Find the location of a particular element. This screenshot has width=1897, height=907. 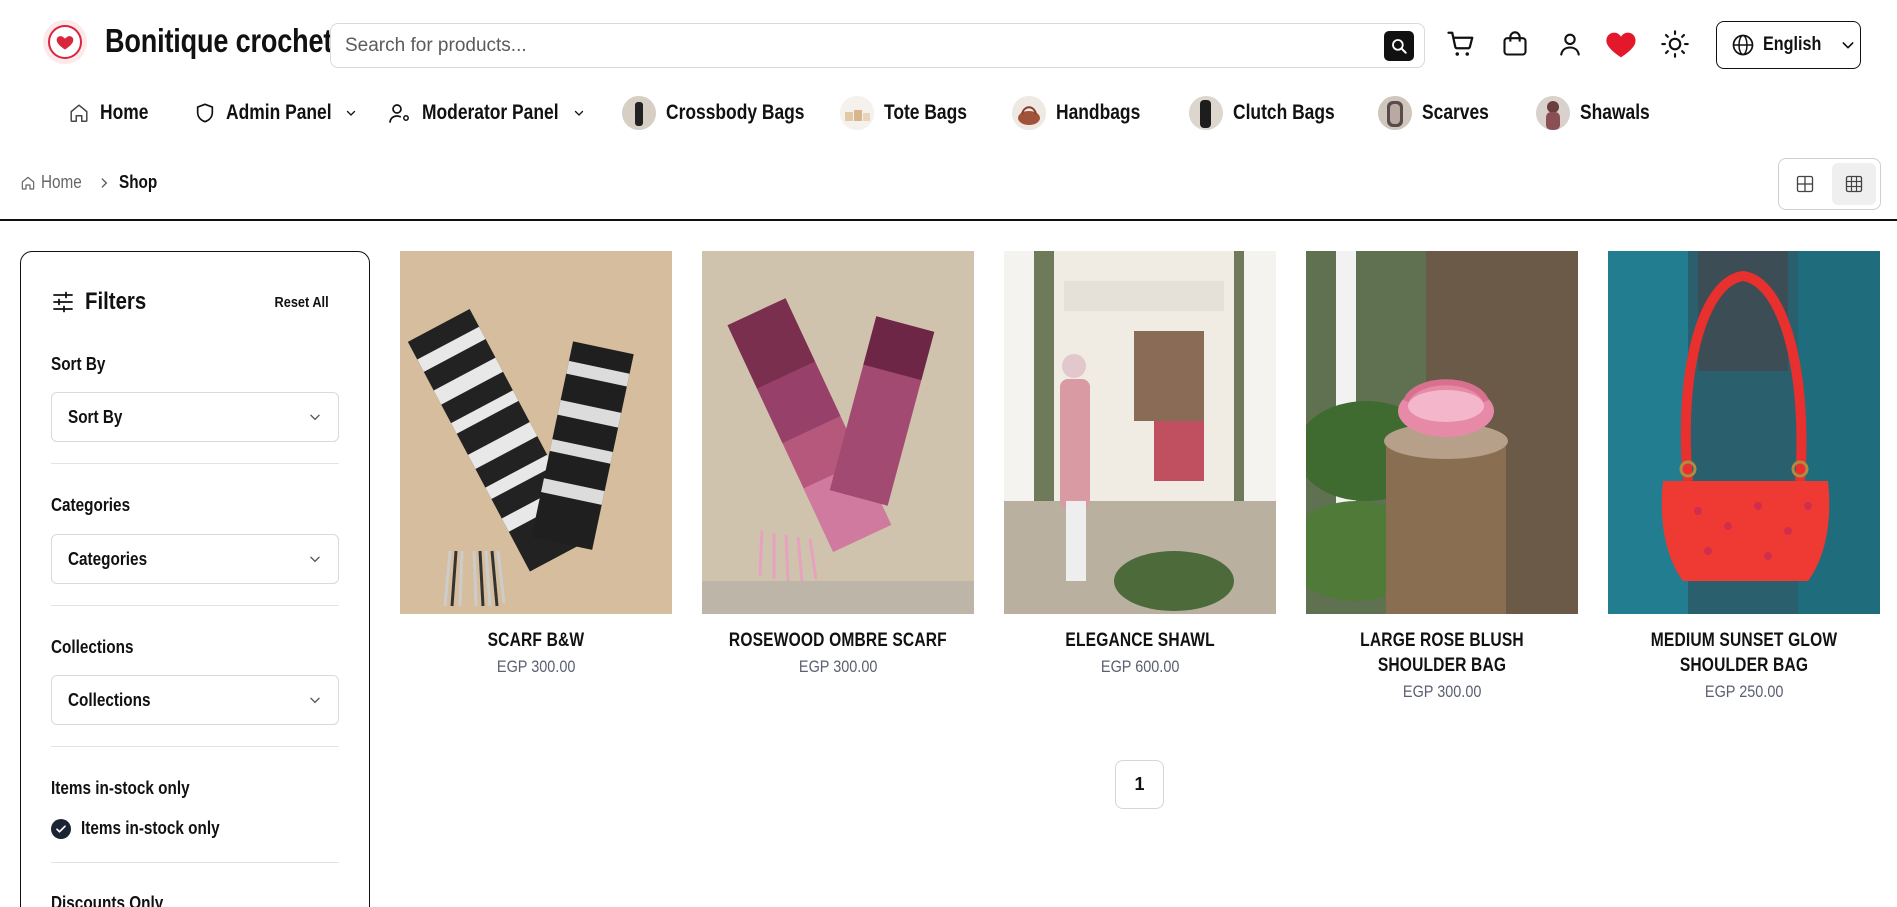

product-price: EGP 600.00 is located at coordinates (1140, 666).